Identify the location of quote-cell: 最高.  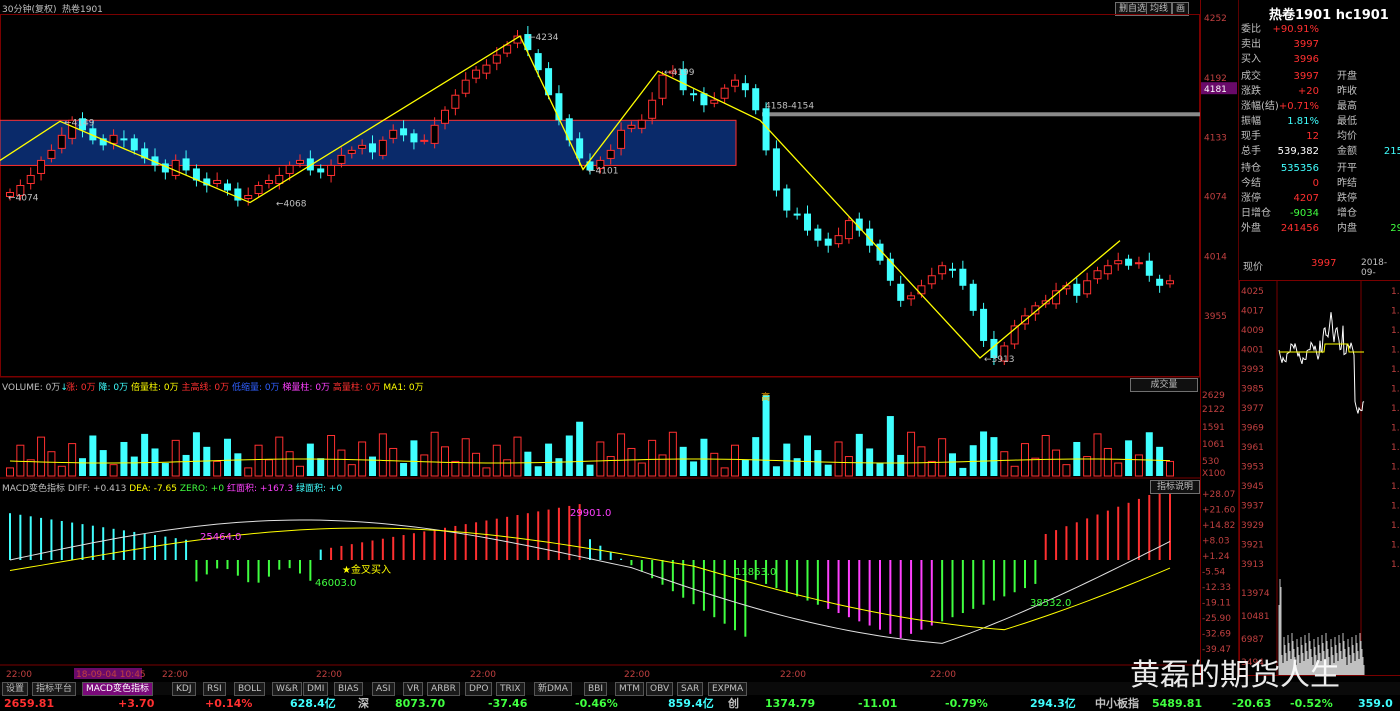
(1347, 106).